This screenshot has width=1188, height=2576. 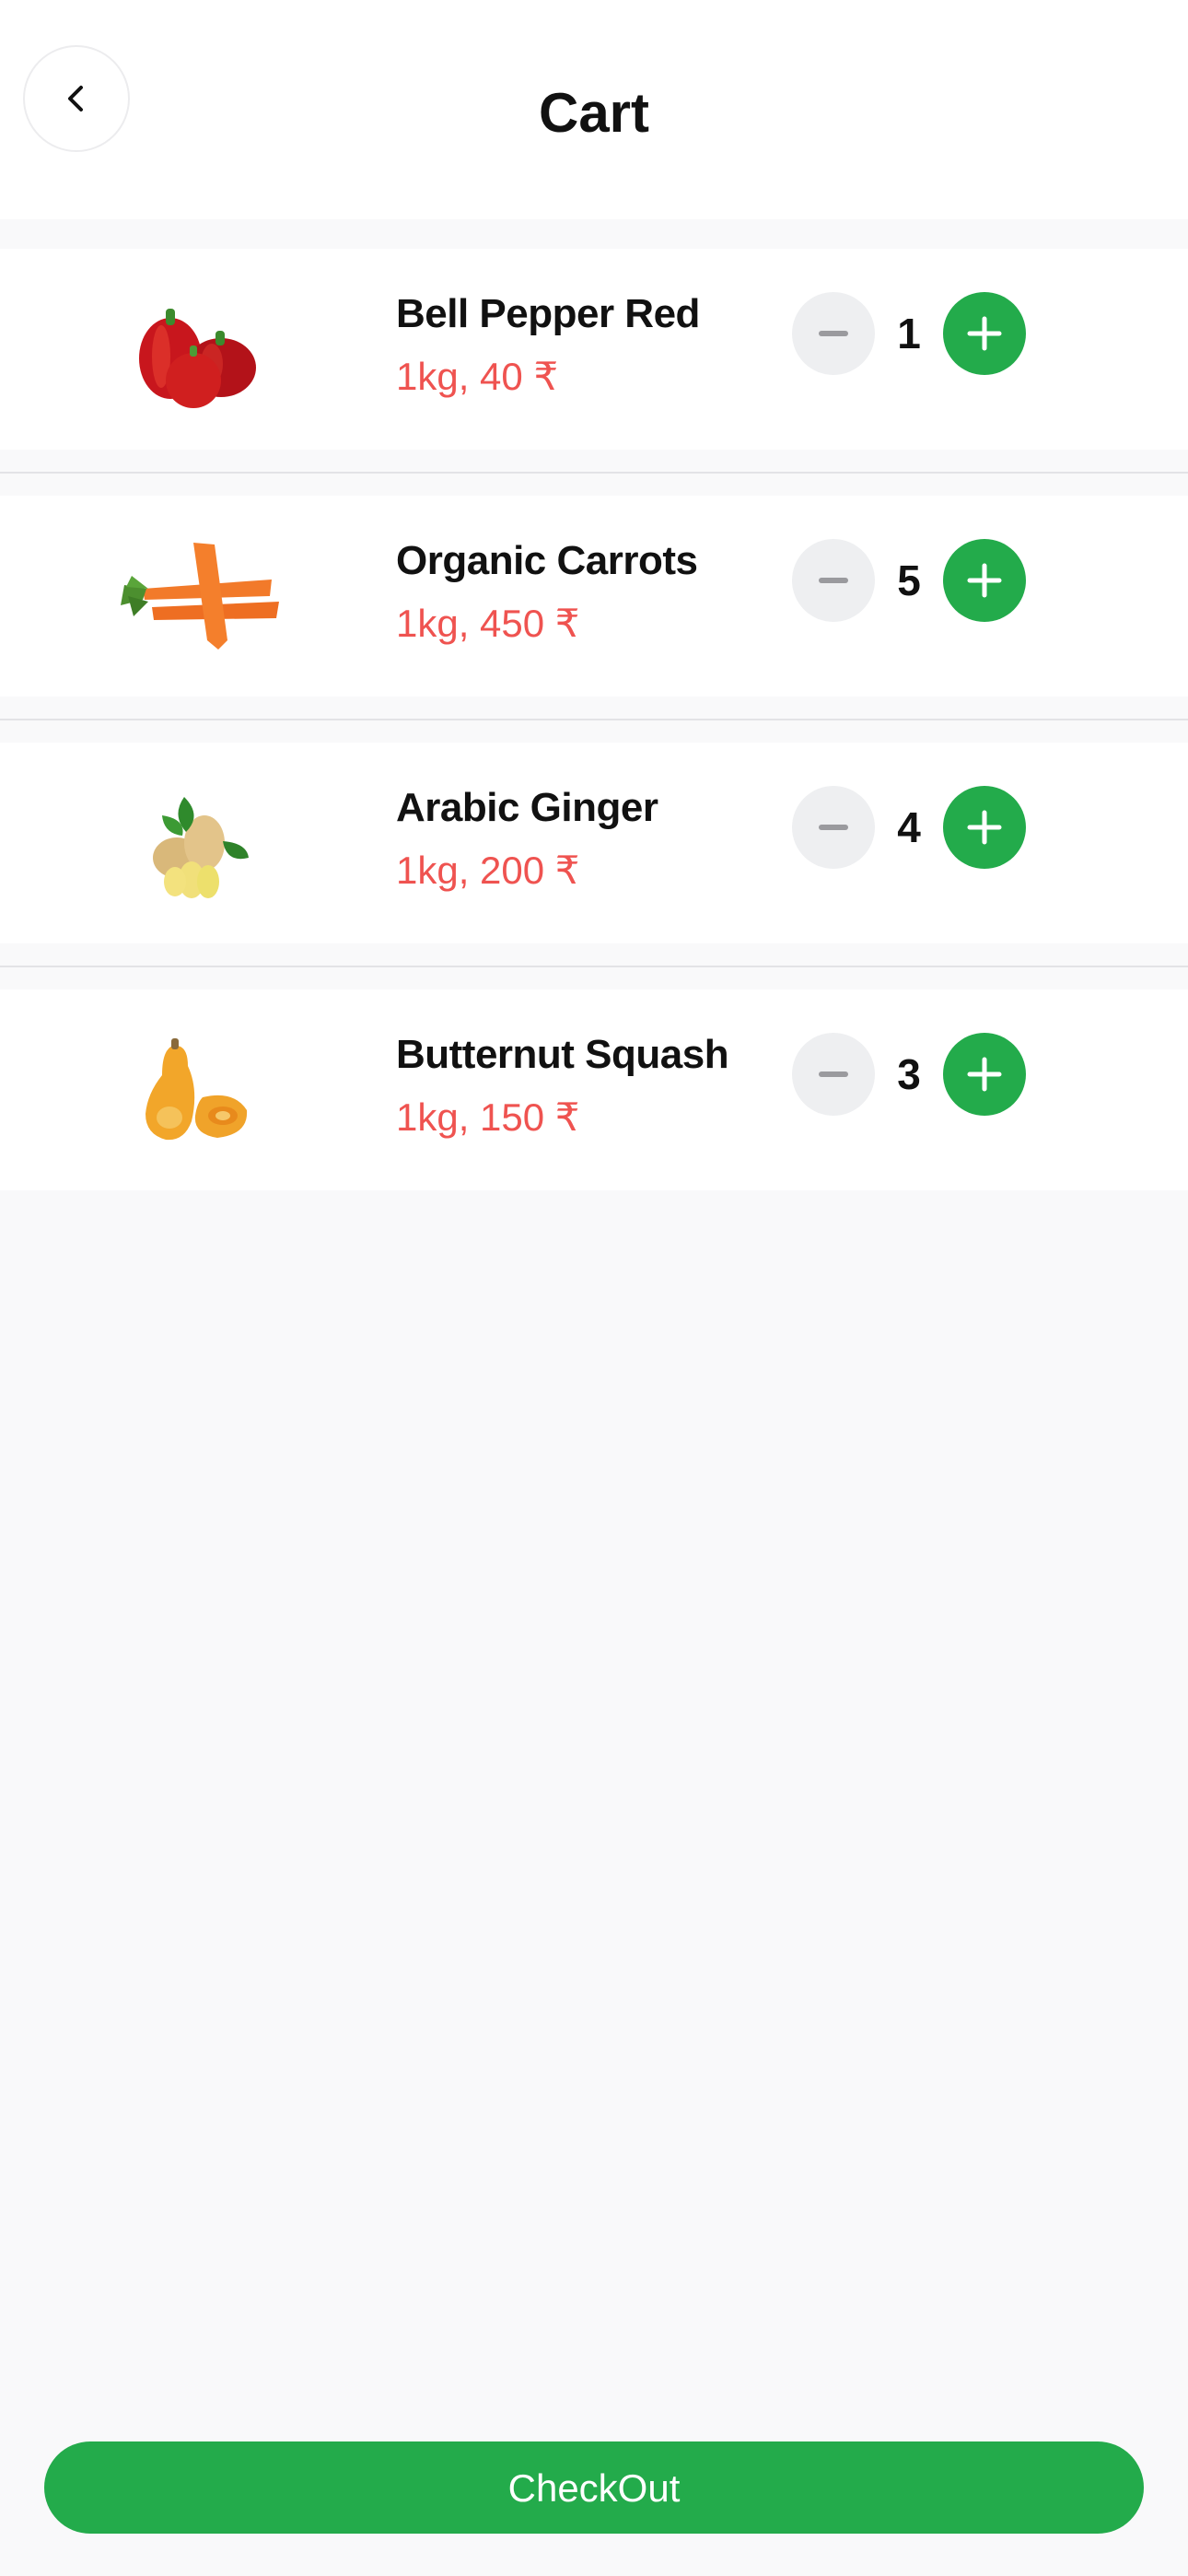 What do you see at coordinates (477, 376) in the screenshot?
I see `item-price: 1kg, 40 ₹` at bounding box center [477, 376].